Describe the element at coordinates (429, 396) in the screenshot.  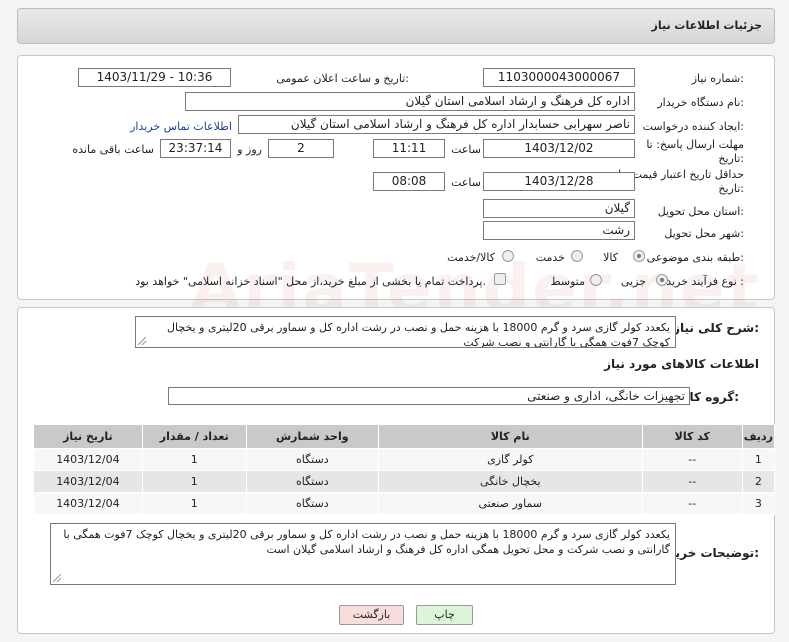
I see `goods-group-field: تجهیزات خانگی، اداری و صنعتی` at that location.